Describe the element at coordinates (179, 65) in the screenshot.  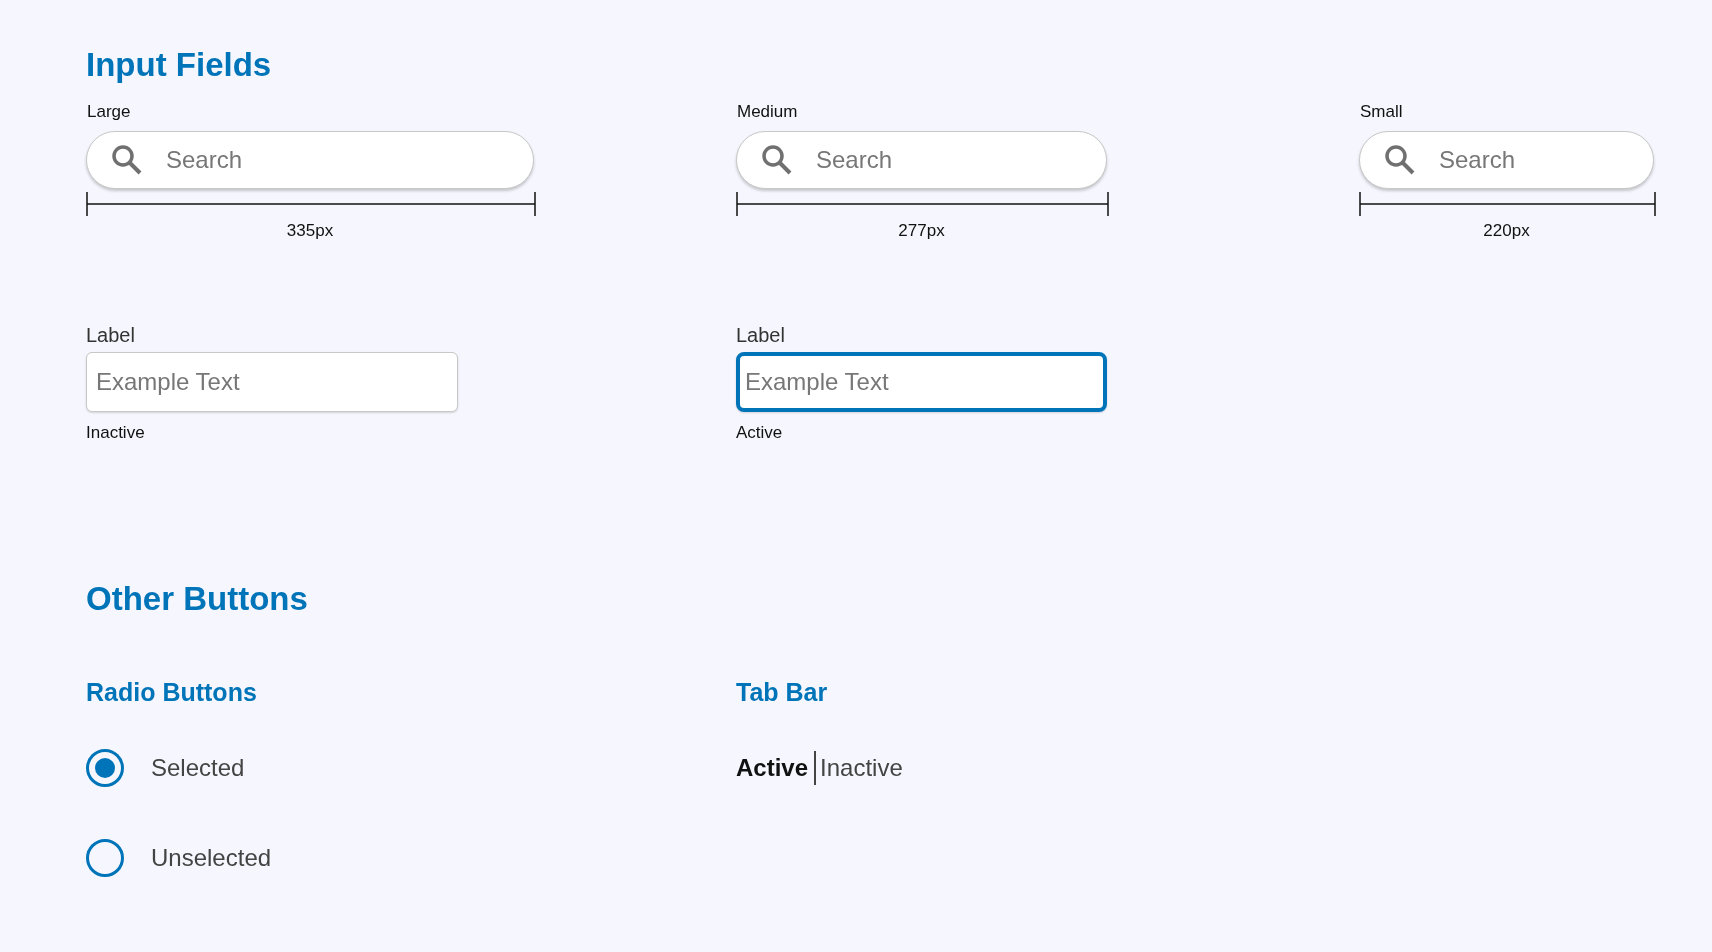
I see `section-title: Input Fields` at that location.